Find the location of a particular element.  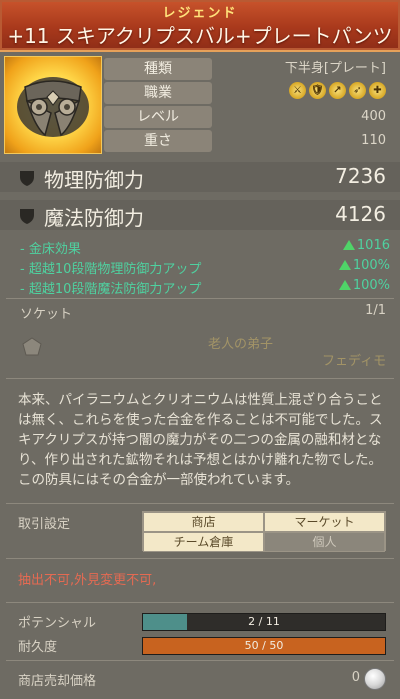

item-icon is located at coordinates (53, 105).